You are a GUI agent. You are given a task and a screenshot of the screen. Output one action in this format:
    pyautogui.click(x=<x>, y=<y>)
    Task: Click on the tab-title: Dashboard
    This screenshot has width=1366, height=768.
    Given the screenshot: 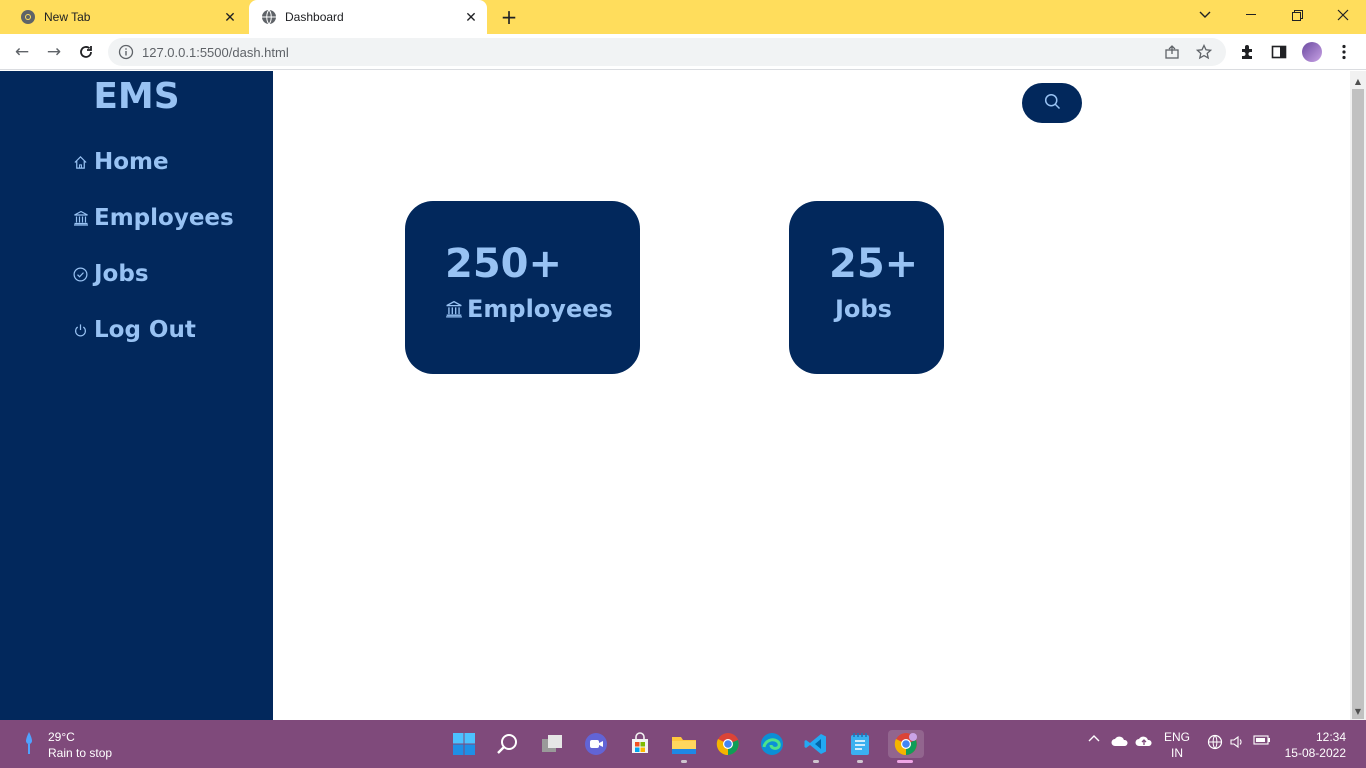 What is the action you would take?
    pyautogui.click(x=314, y=17)
    